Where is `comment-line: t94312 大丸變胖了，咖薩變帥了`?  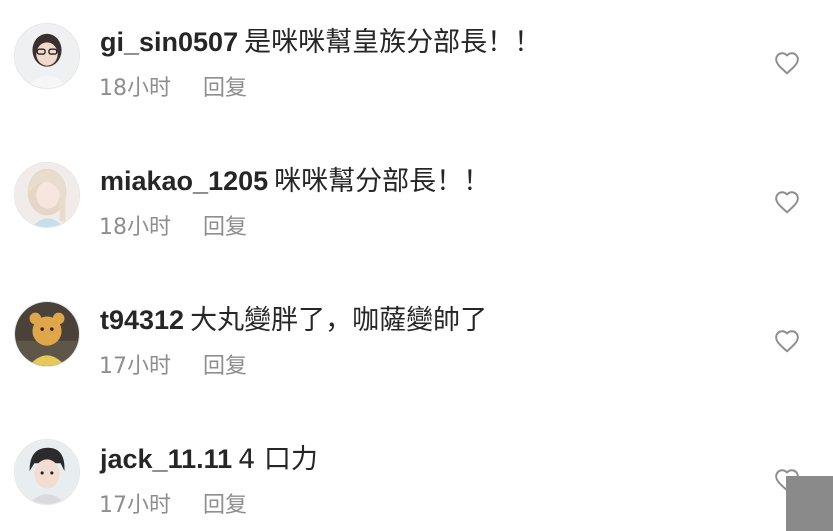
comment-line: t94312 大丸變胖了，咖薩變帥了 is located at coordinates (293, 320).